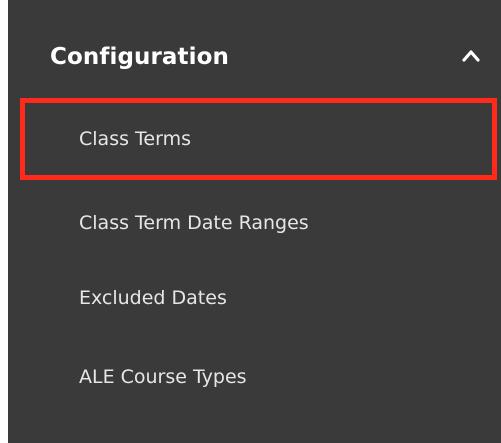  I want to click on section-title: Configuration, so click(139, 57).